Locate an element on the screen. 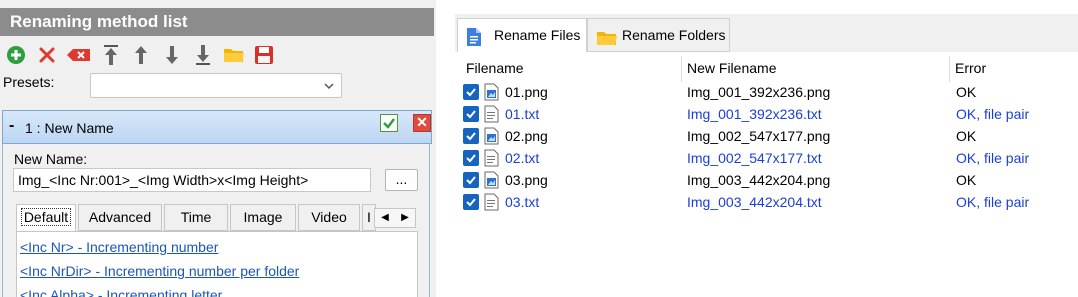 This screenshot has width=1078, height=297. filename-cell: 02.png is located at coordinates (526, 136).